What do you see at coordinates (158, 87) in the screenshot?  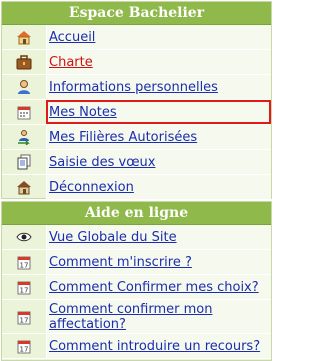 I see `menu-link-informations-personnelles: Informations personnelles` at bounding box center [158, 87].